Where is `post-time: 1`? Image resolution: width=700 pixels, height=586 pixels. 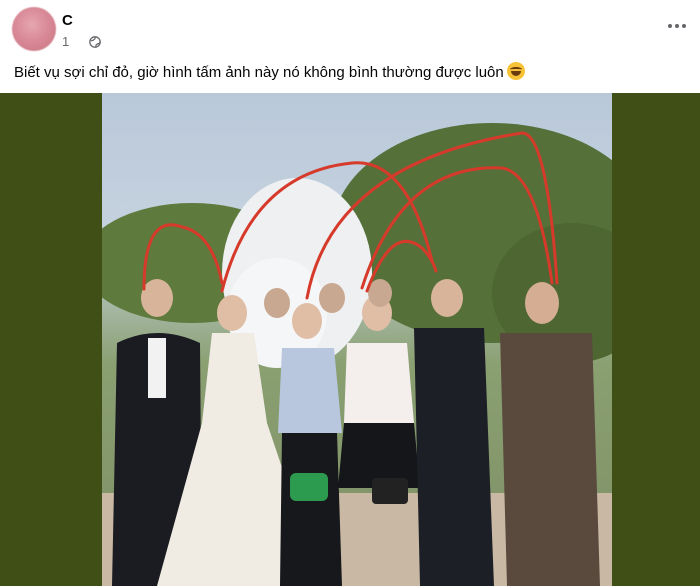
post-time: 1 is located at coordinates (65, 41).